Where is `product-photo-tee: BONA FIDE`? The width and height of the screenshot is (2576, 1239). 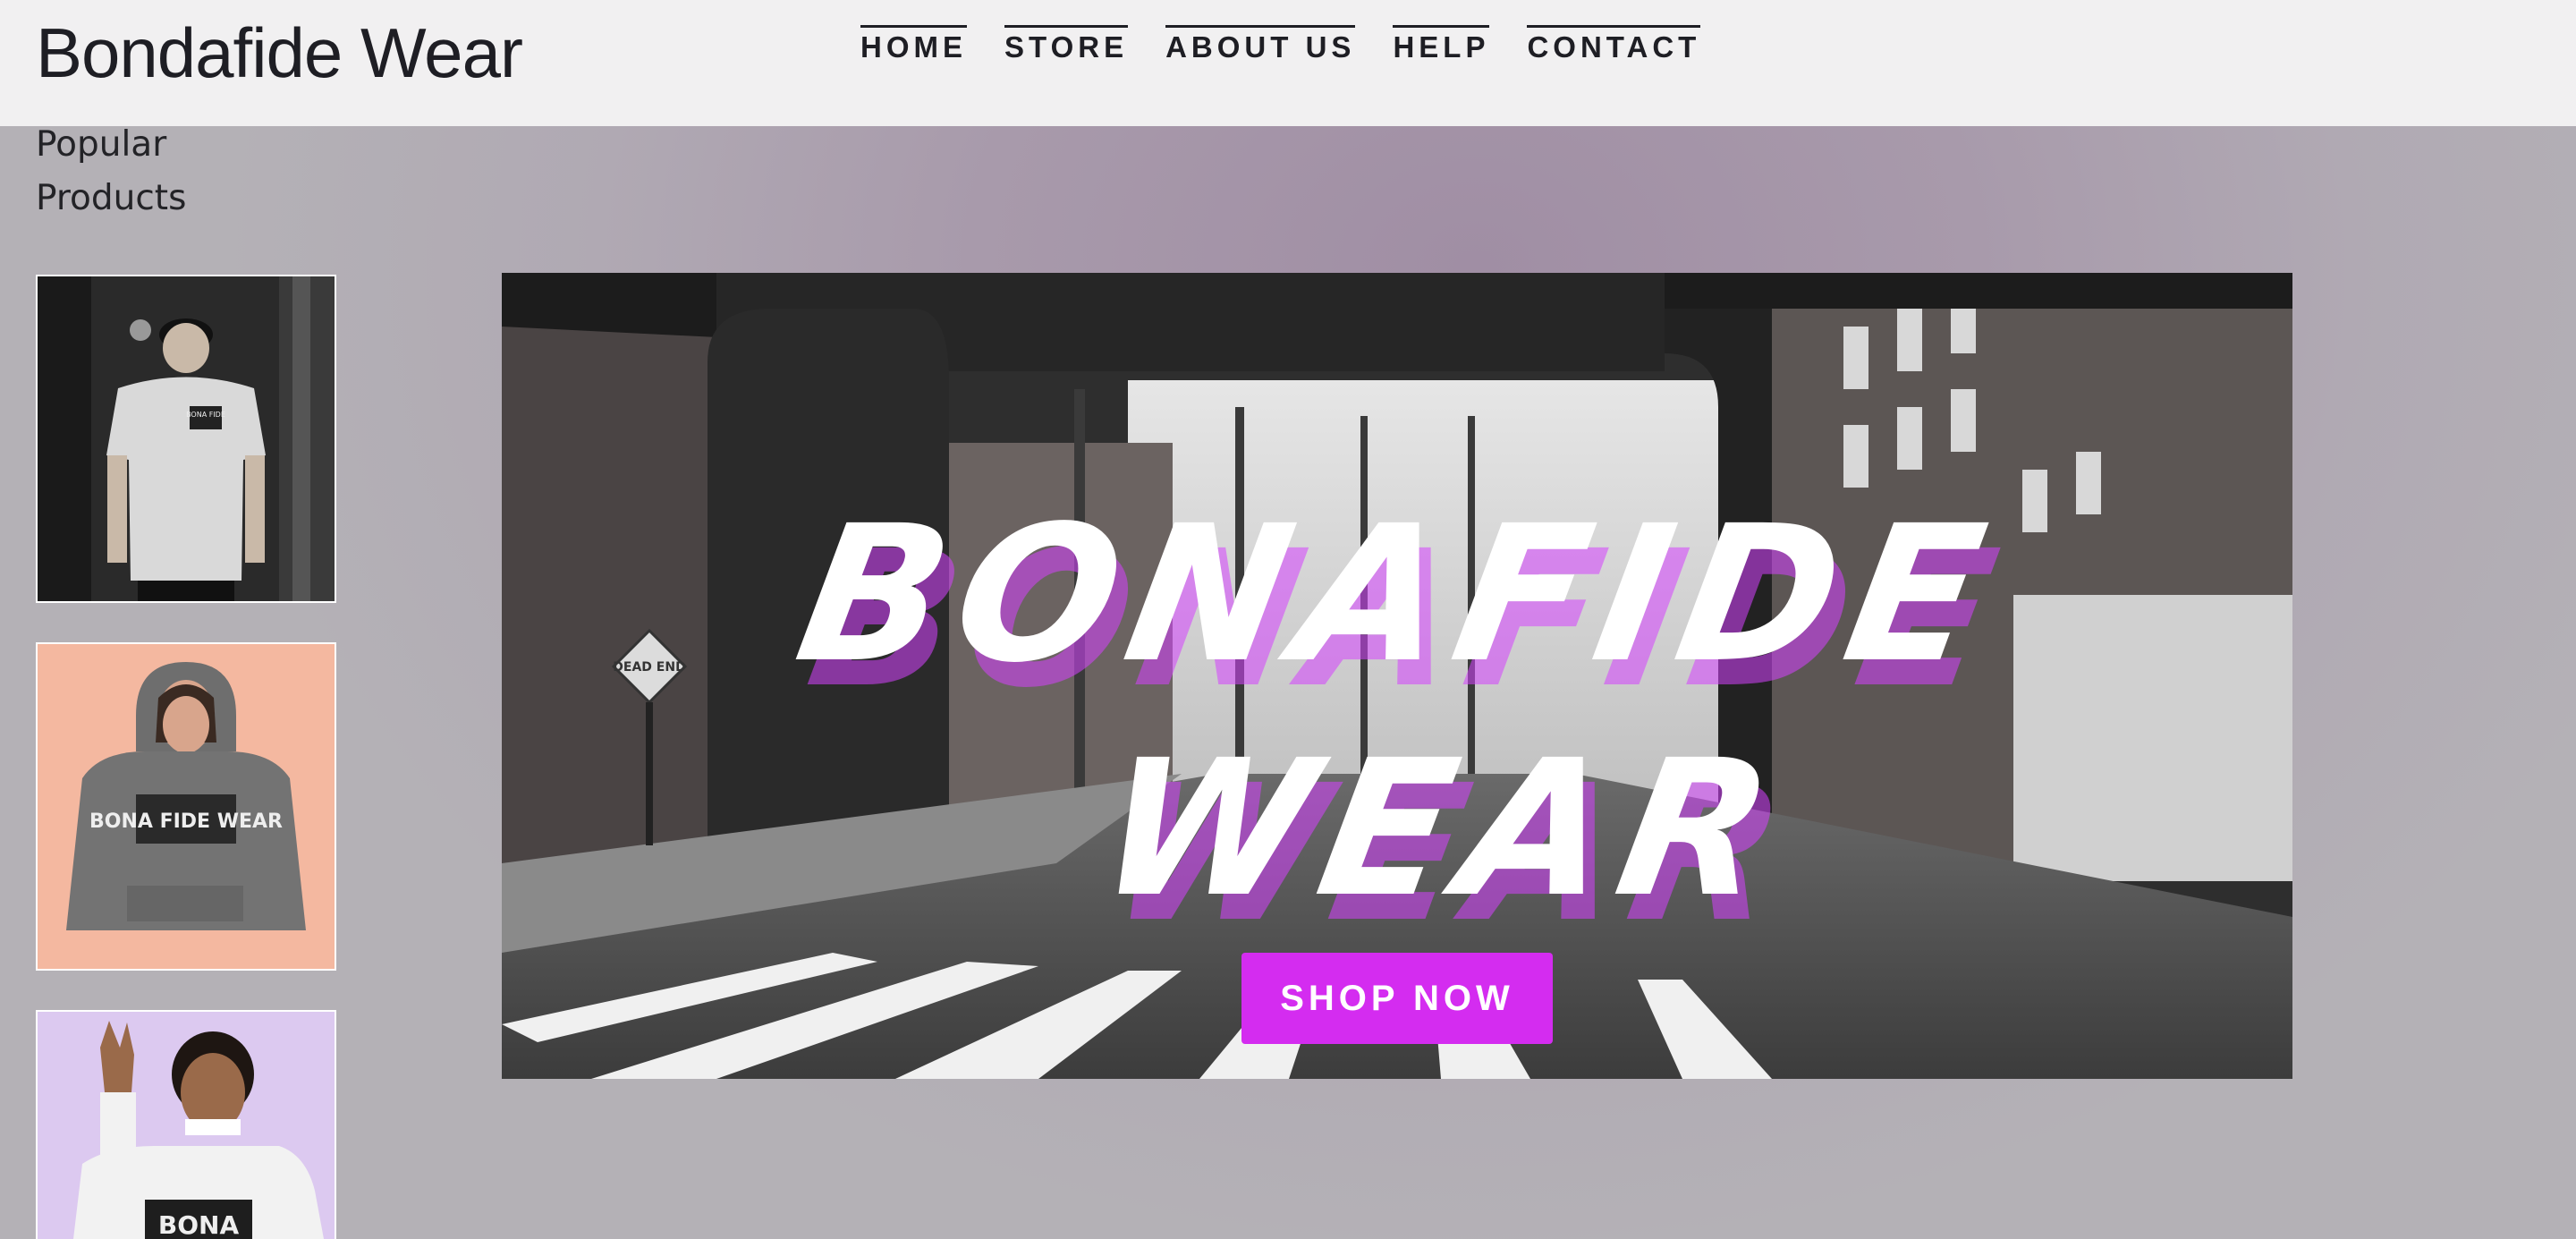 product-photo-tee: BONA FIDE is located at coordinates (186, 438).